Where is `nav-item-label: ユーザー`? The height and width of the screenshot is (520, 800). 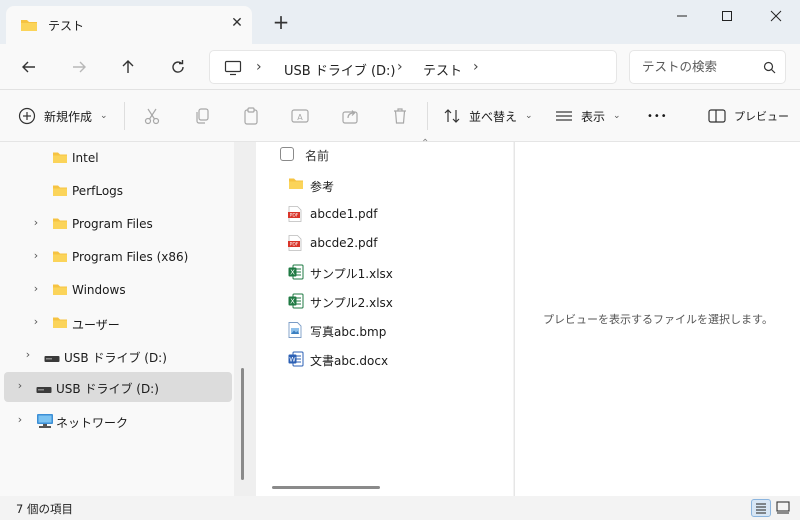
nav-item-label: ユーザー is located at coordinates (96, 325).